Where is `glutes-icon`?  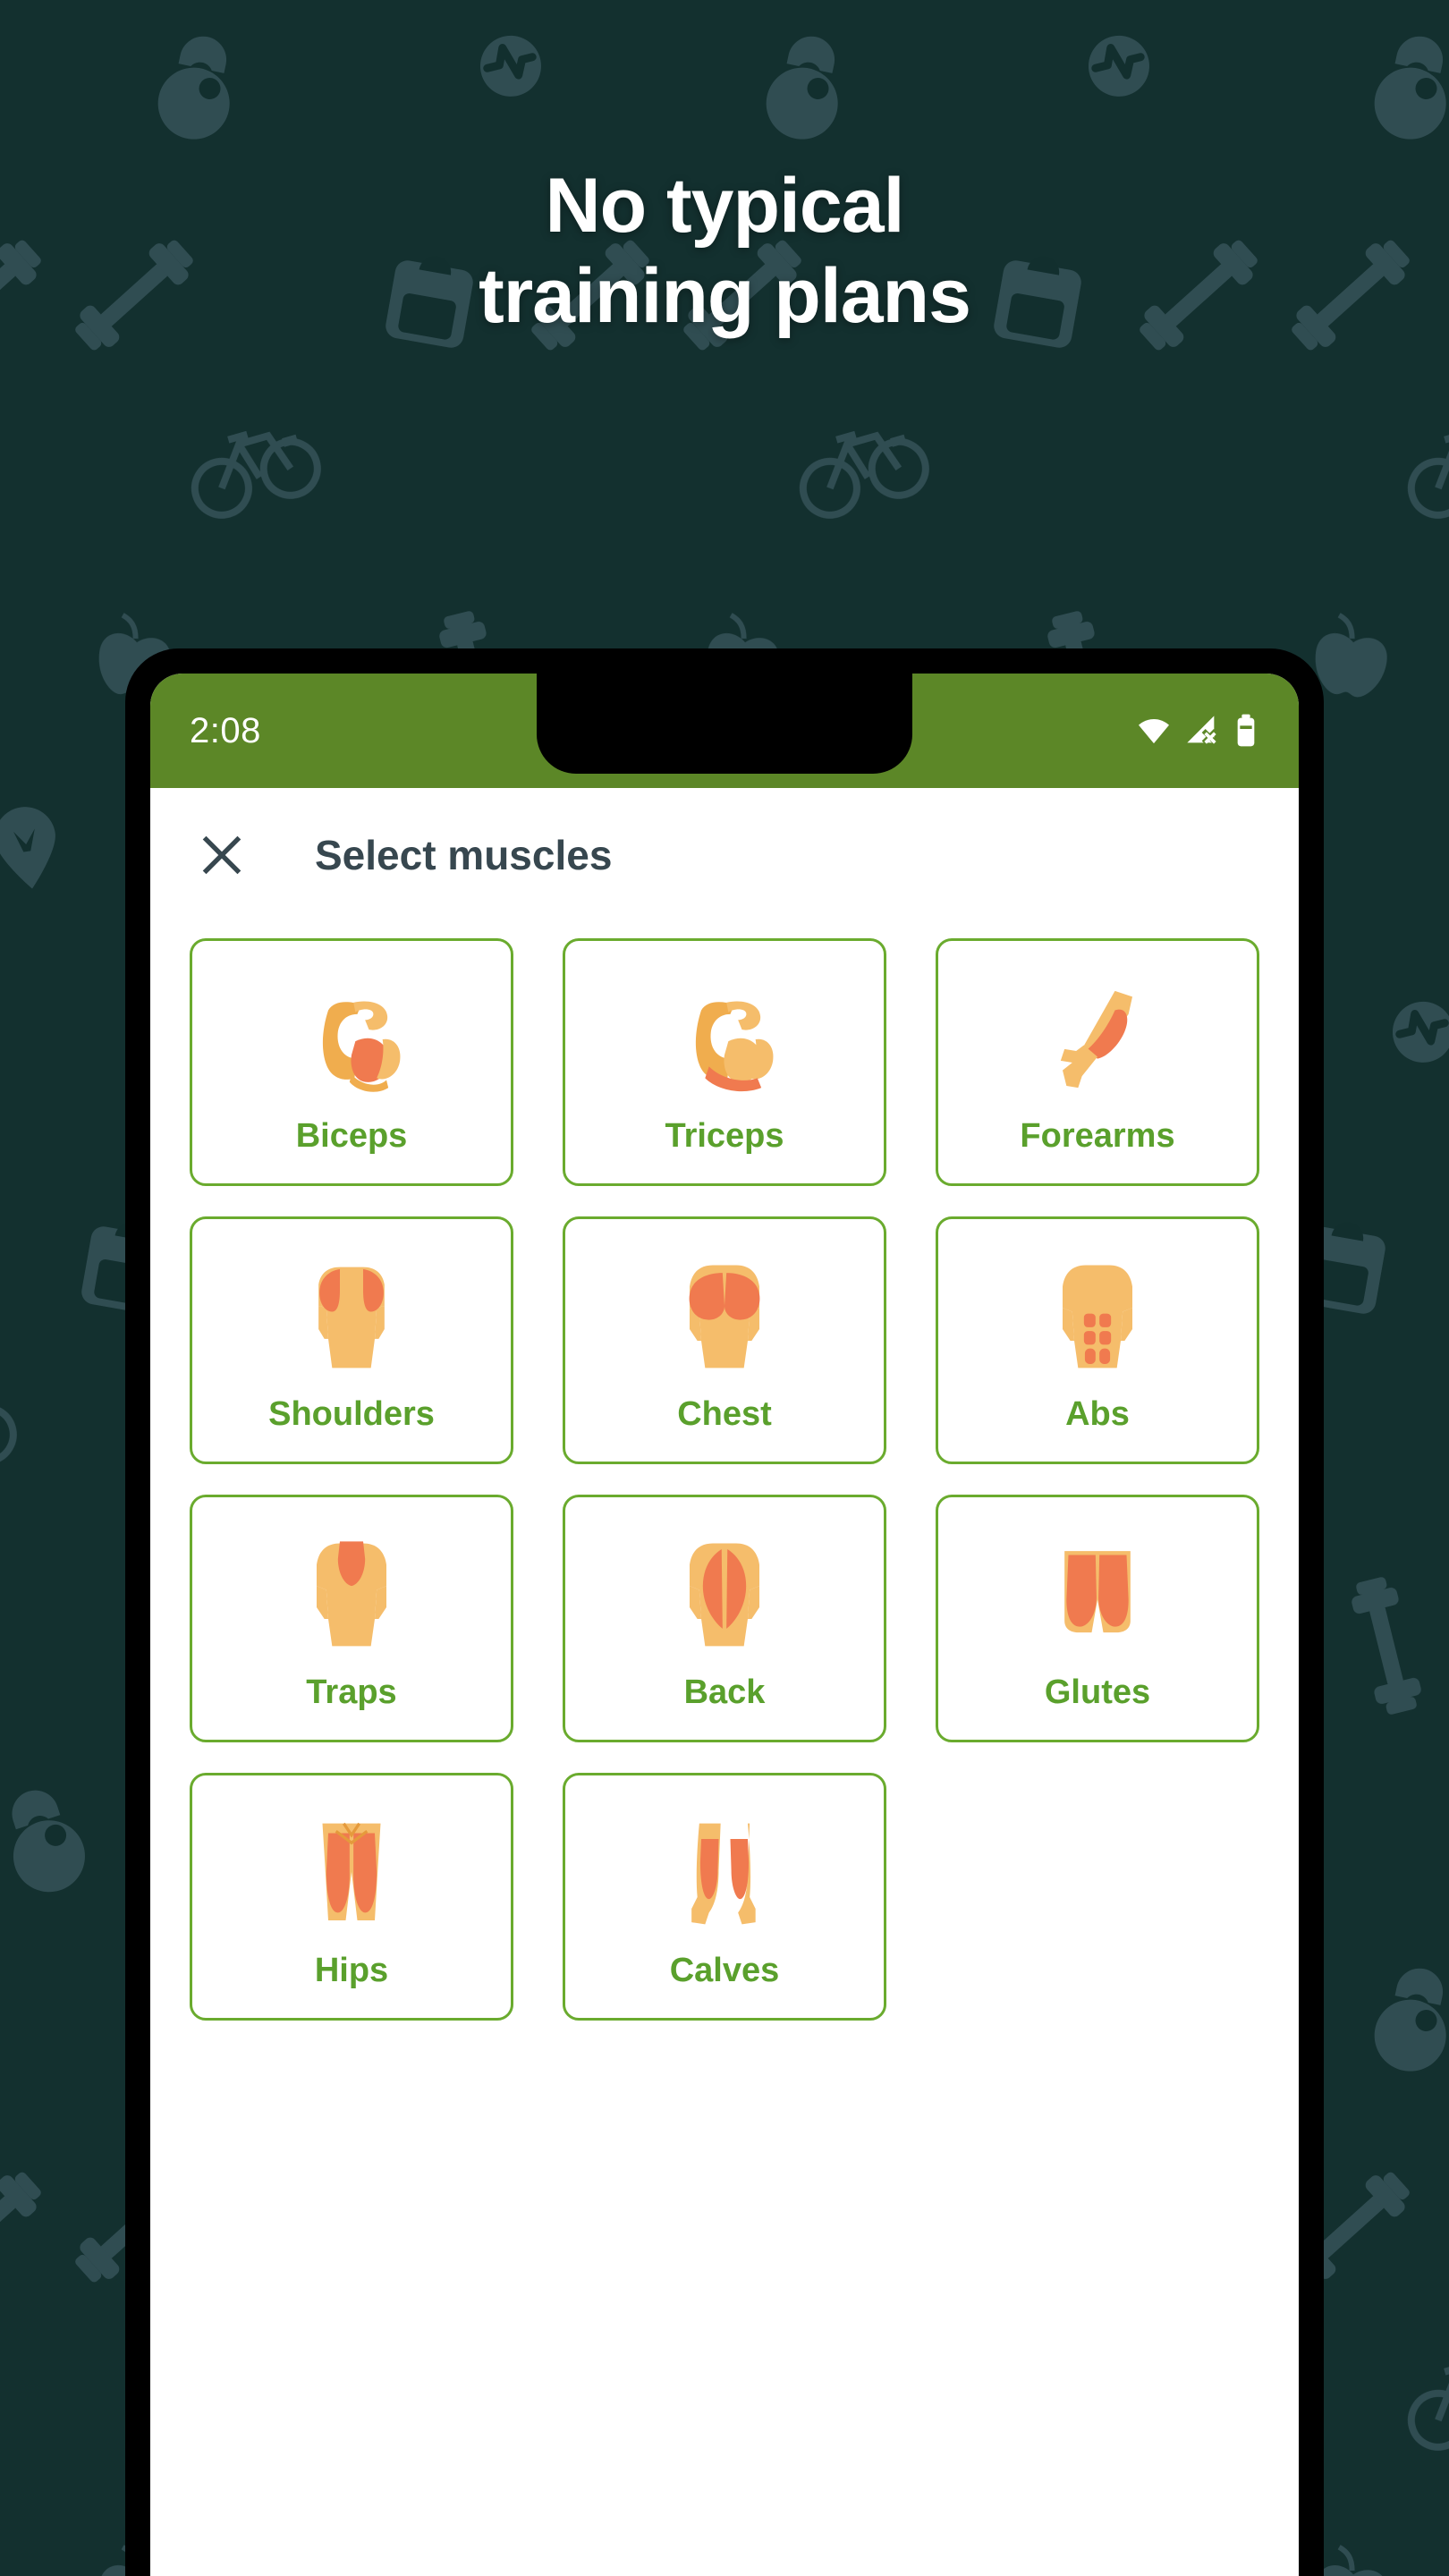 glutes-icon is located at coordinates (1097, 1596).